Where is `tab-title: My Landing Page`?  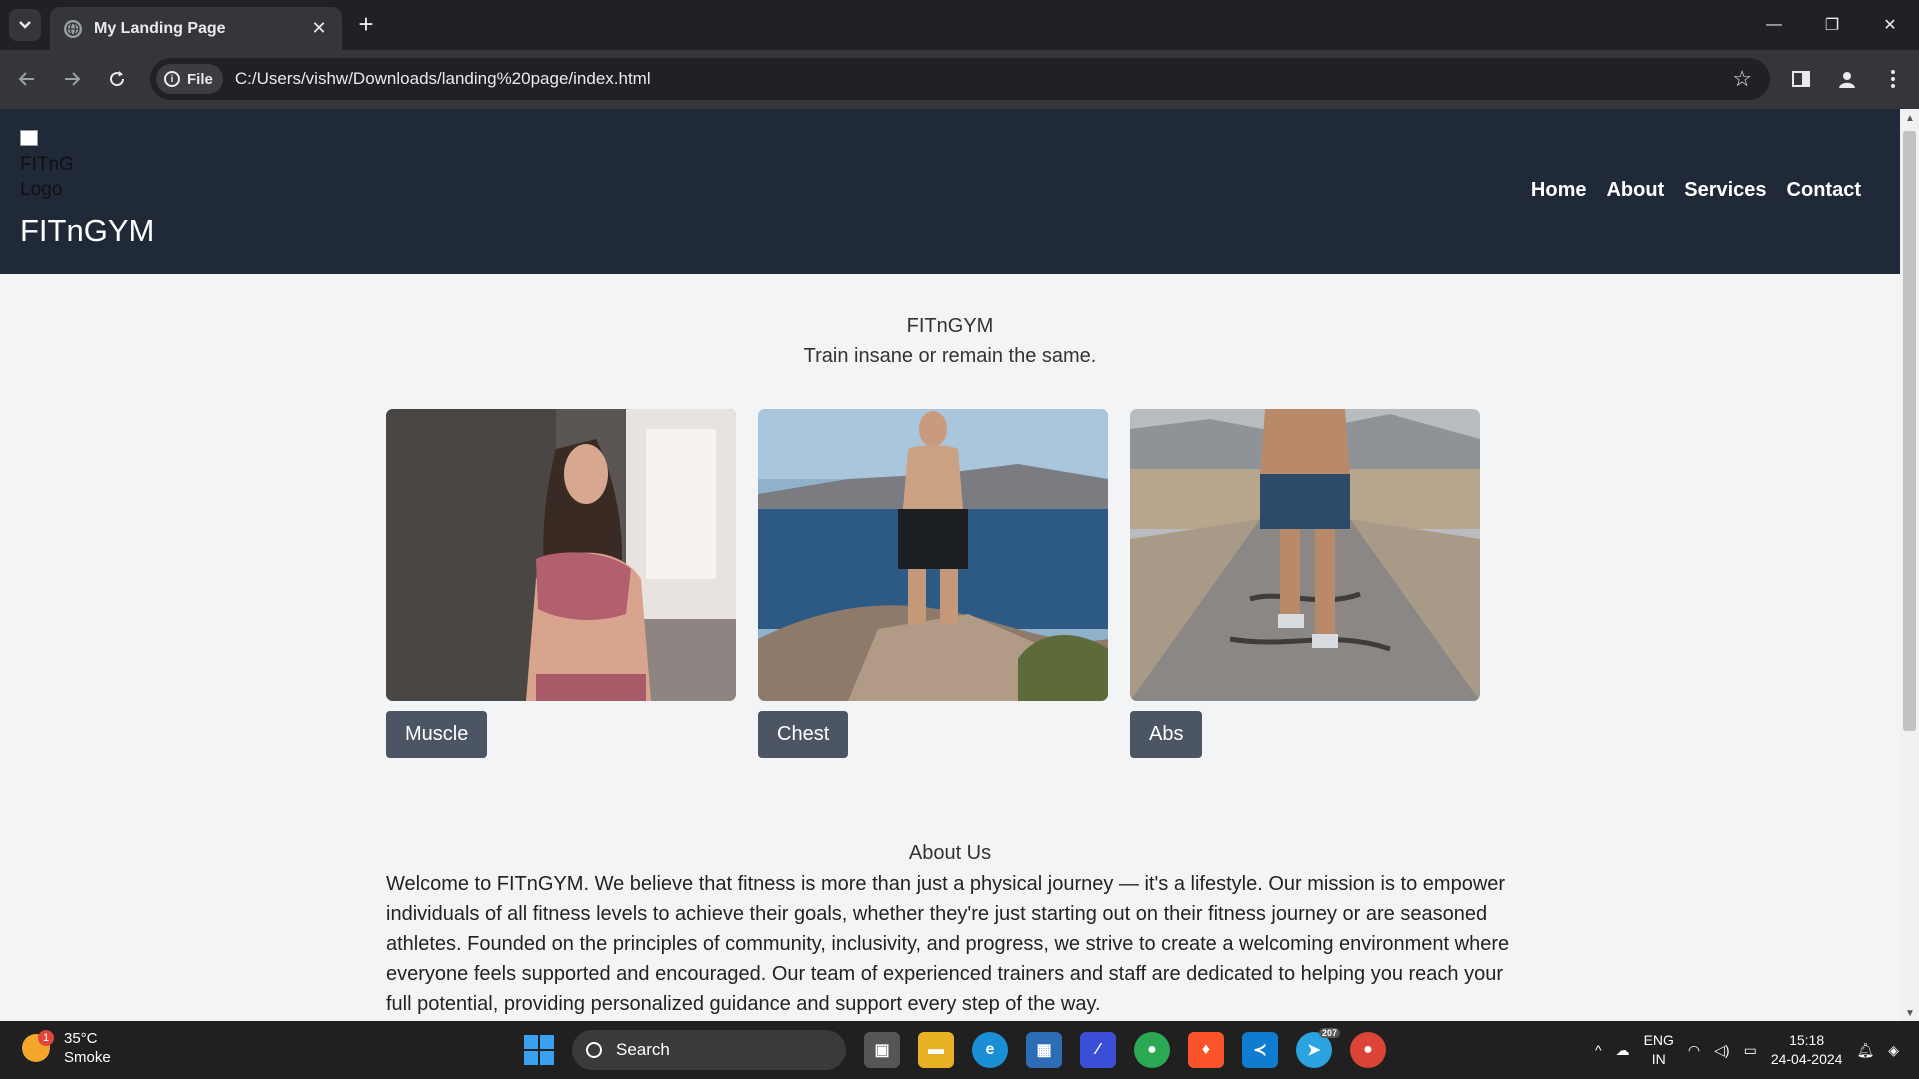 tab-title: My Landing Page is located at coordinates (160, 28).